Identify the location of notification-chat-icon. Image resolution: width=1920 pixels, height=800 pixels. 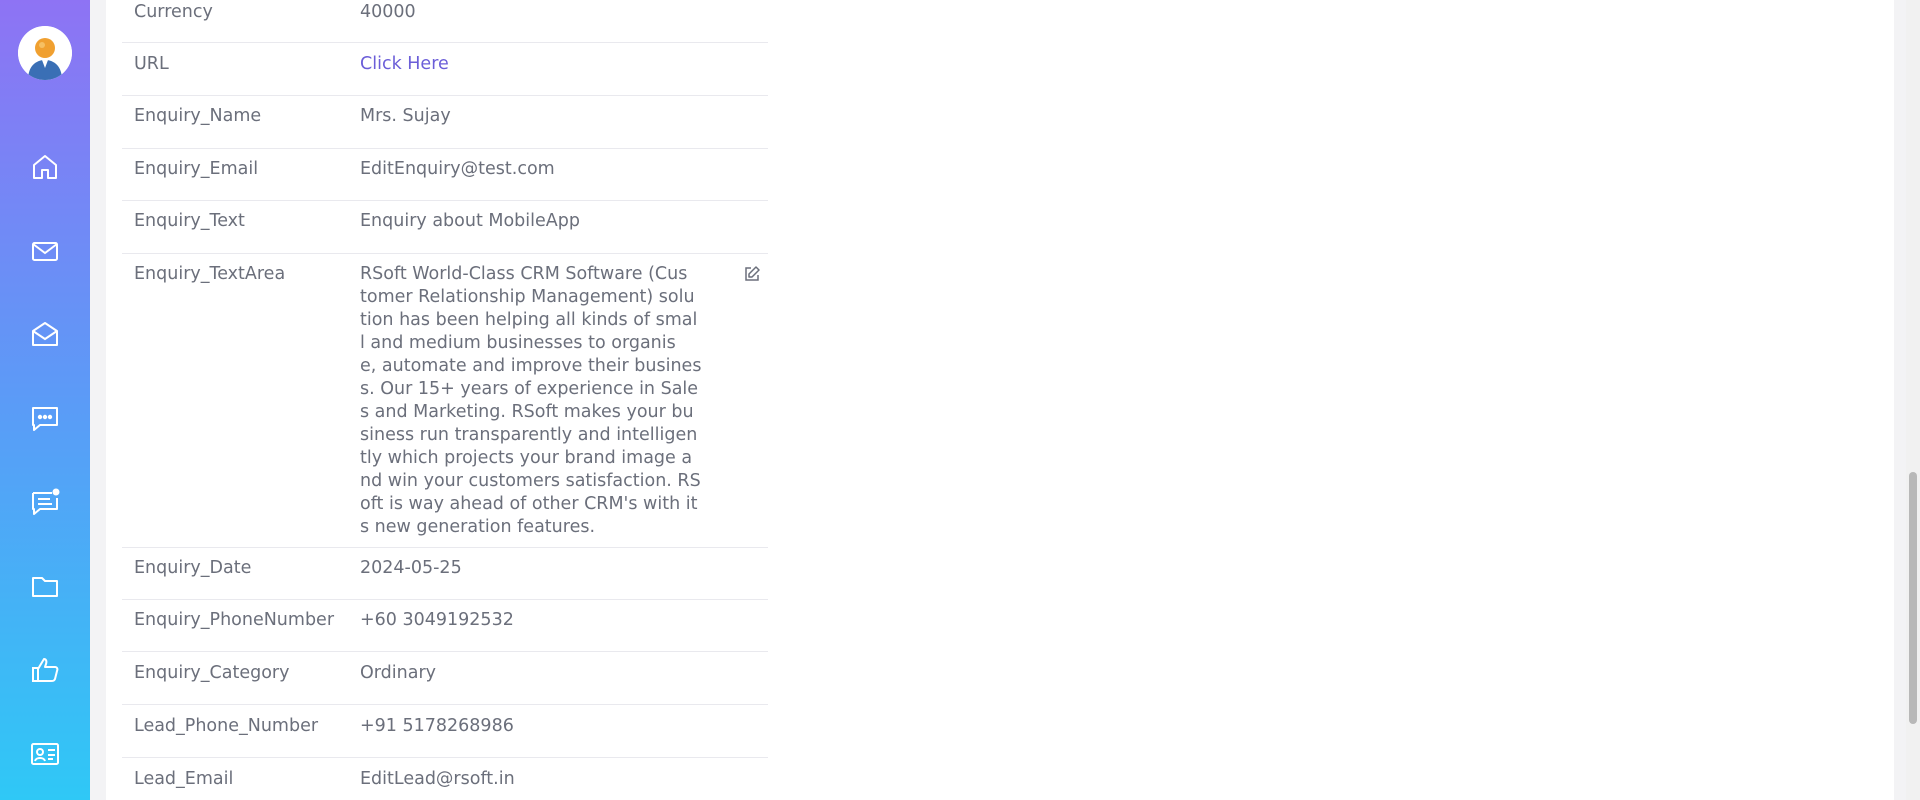
(45, 502).